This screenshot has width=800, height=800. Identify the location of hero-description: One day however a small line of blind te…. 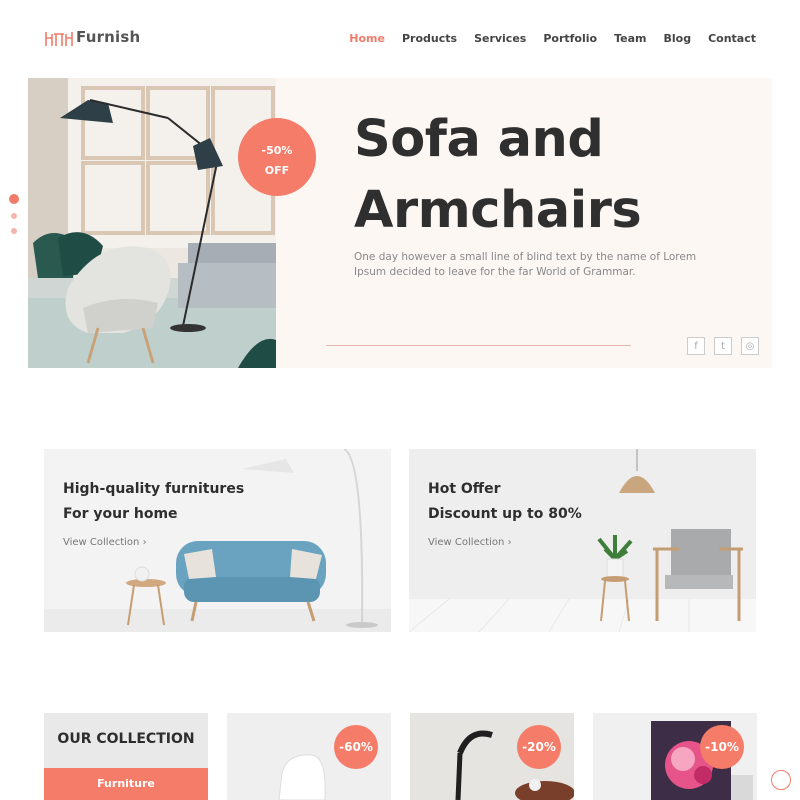
(525, 264).